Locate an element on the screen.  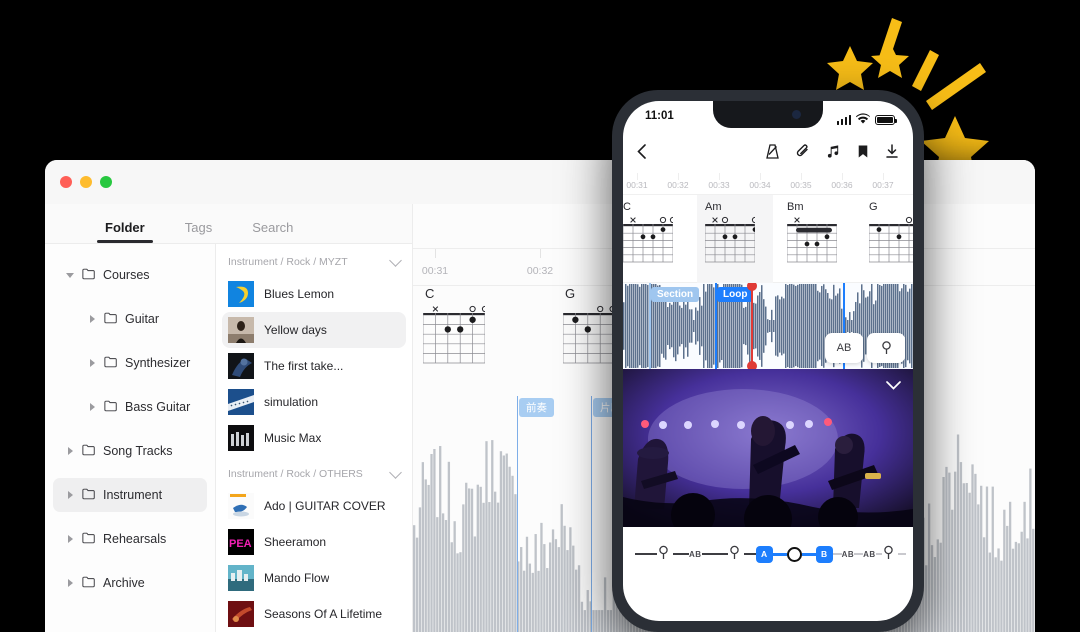
loop-handle is located at coordinates (794, 554).